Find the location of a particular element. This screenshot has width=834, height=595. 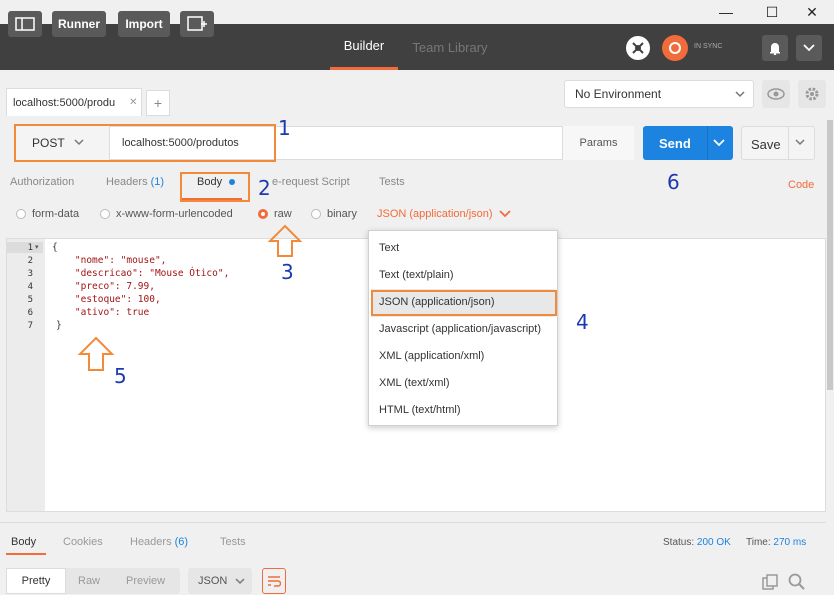

annotation-number-5: 5 is located at coordinates (120, 376).